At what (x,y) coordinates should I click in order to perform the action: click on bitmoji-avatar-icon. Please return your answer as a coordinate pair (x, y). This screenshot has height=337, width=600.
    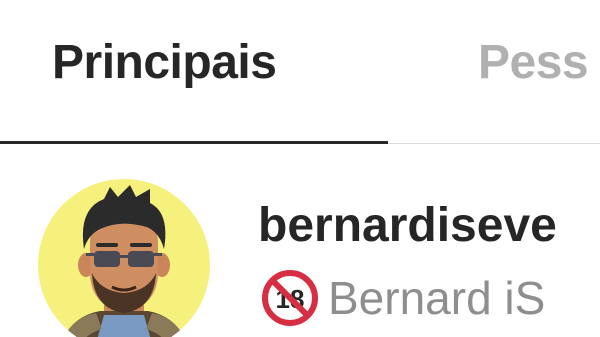
    Looking at the image, I should click on (124, 261).